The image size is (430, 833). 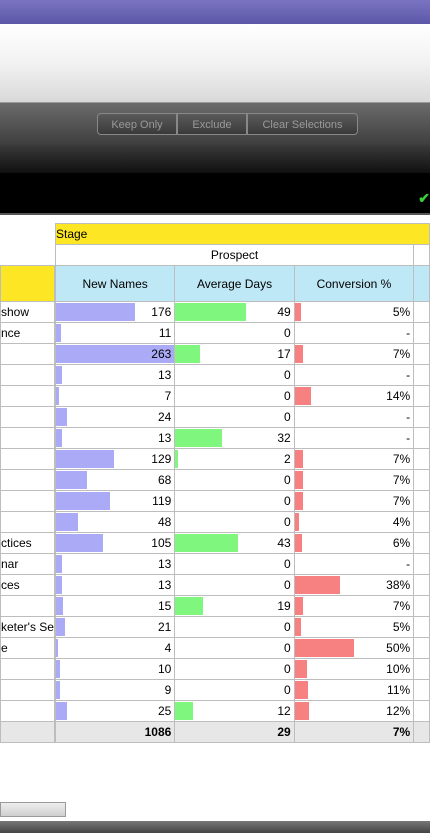 I want to click on table-row: e 4 0 50%, so click(x=215, y=648).